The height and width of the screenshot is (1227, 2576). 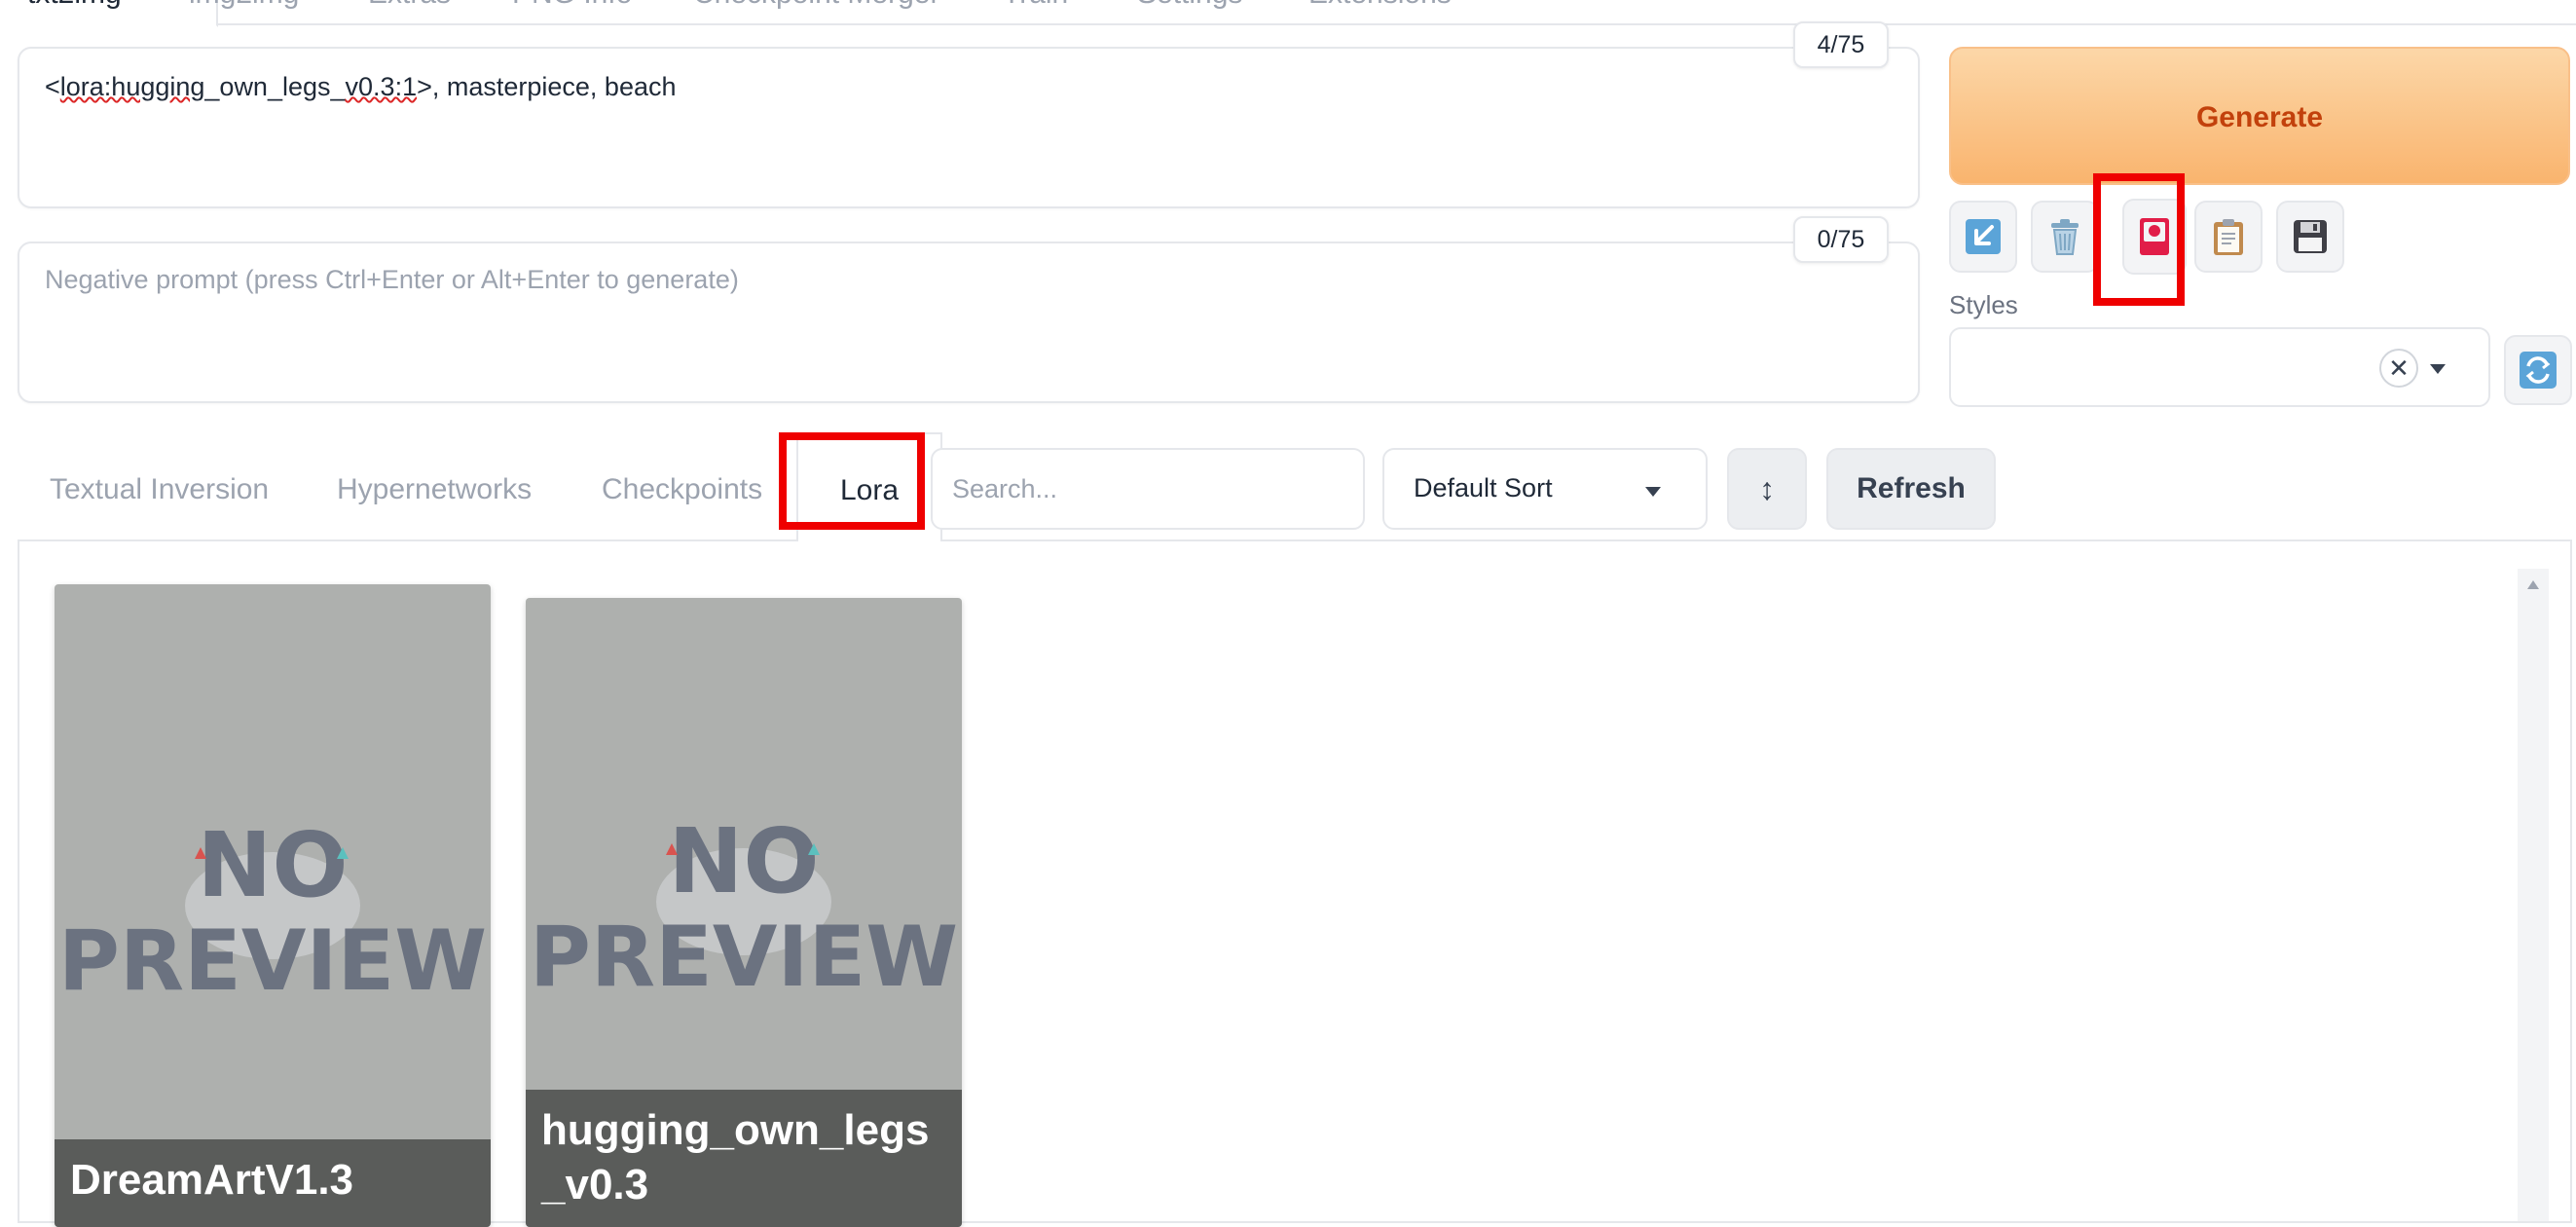 What do you see at coordinates (159, 489) in the screenshot?
I see `tab-textual-inversion: Textual Inversion` at bounding box center [159, 489].